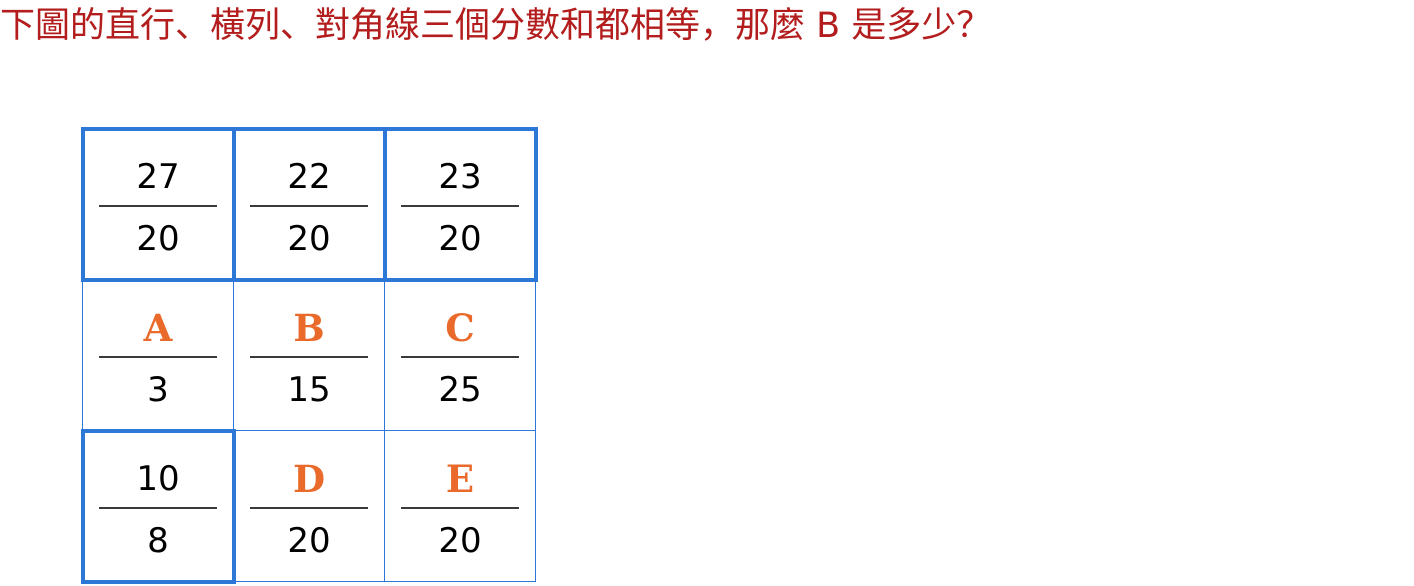 The width and height of the screenshot is (1414, 586). Describe the element at coordinates (309, 177) in the screenshot. I see `numerator: 22` at that location.